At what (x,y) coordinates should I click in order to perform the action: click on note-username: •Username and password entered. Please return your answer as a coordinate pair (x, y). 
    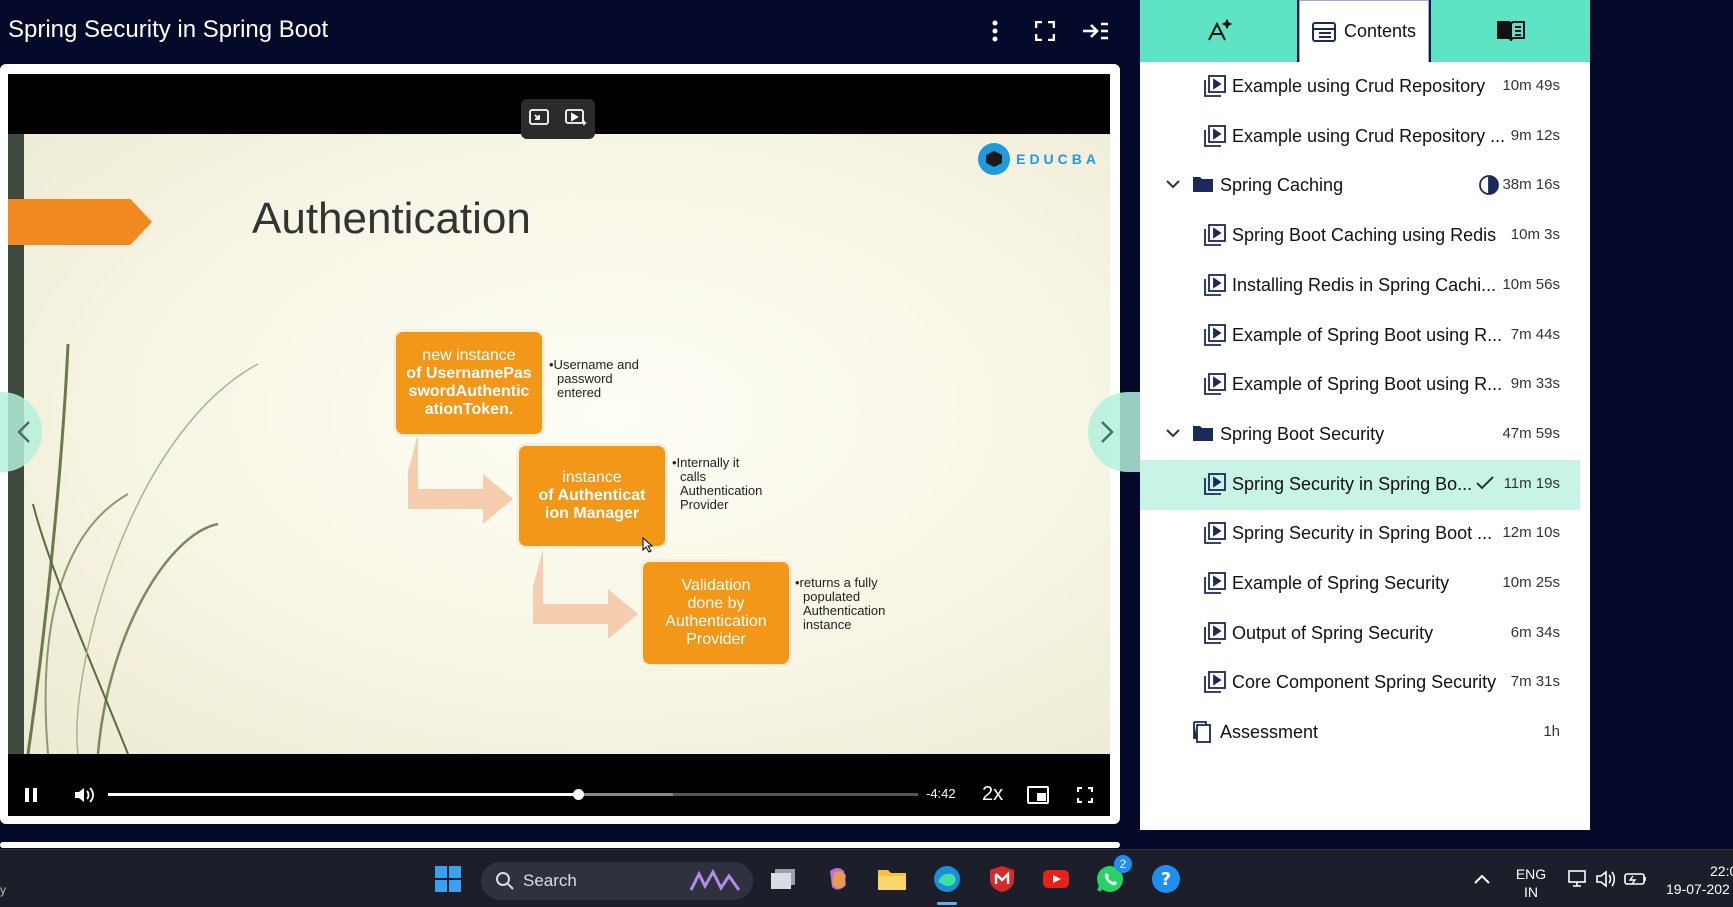
    Looking at the image, I should click on (594, 379).